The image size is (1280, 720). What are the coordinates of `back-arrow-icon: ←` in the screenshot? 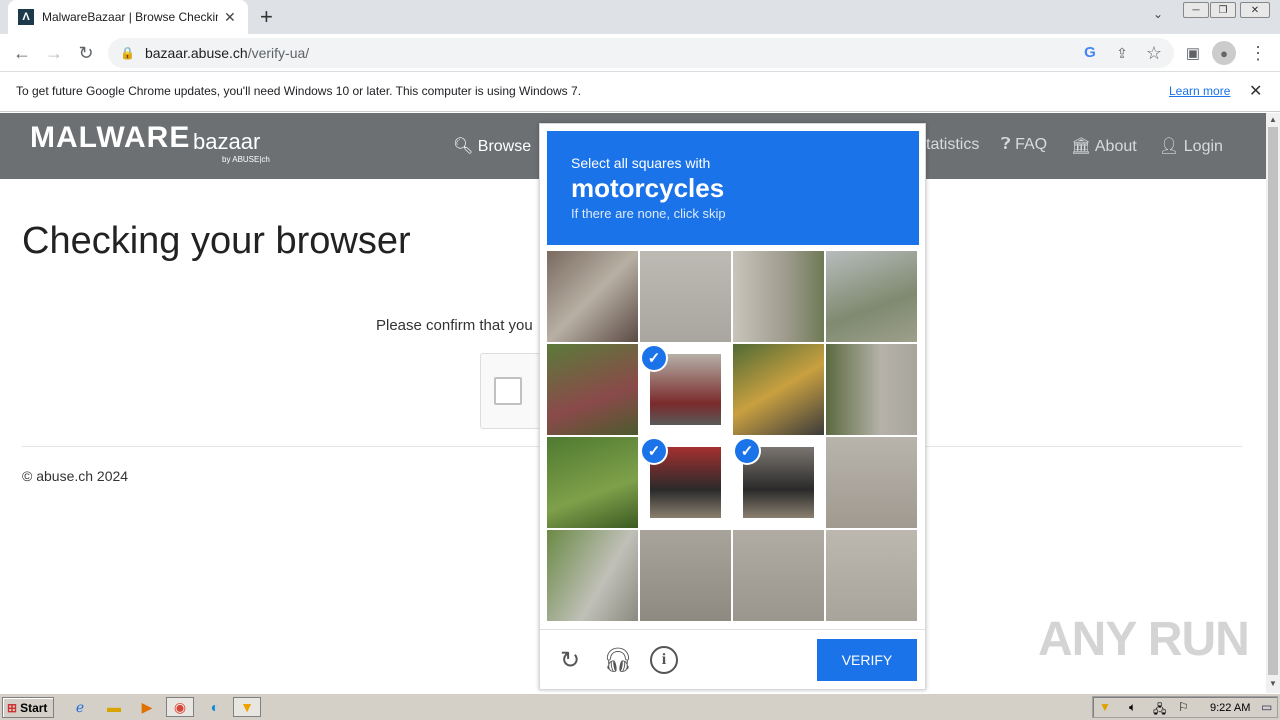 It's located at (22, 53).